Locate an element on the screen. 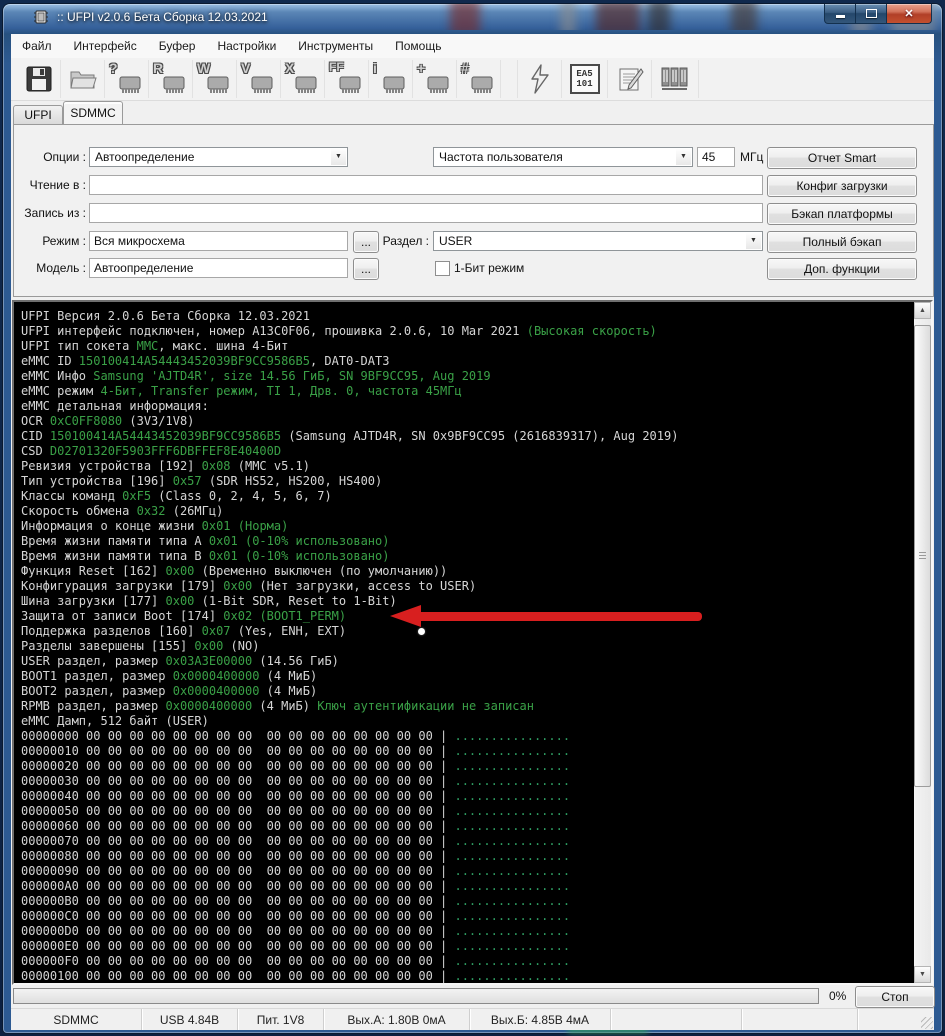 The width and height of the screenshot is (945, 1036). open-button is located at coordinates (83, 79).